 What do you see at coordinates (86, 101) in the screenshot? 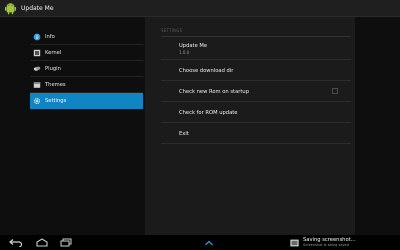
I see `nav-item-settings: Settings` at bounding box center [86, 101].